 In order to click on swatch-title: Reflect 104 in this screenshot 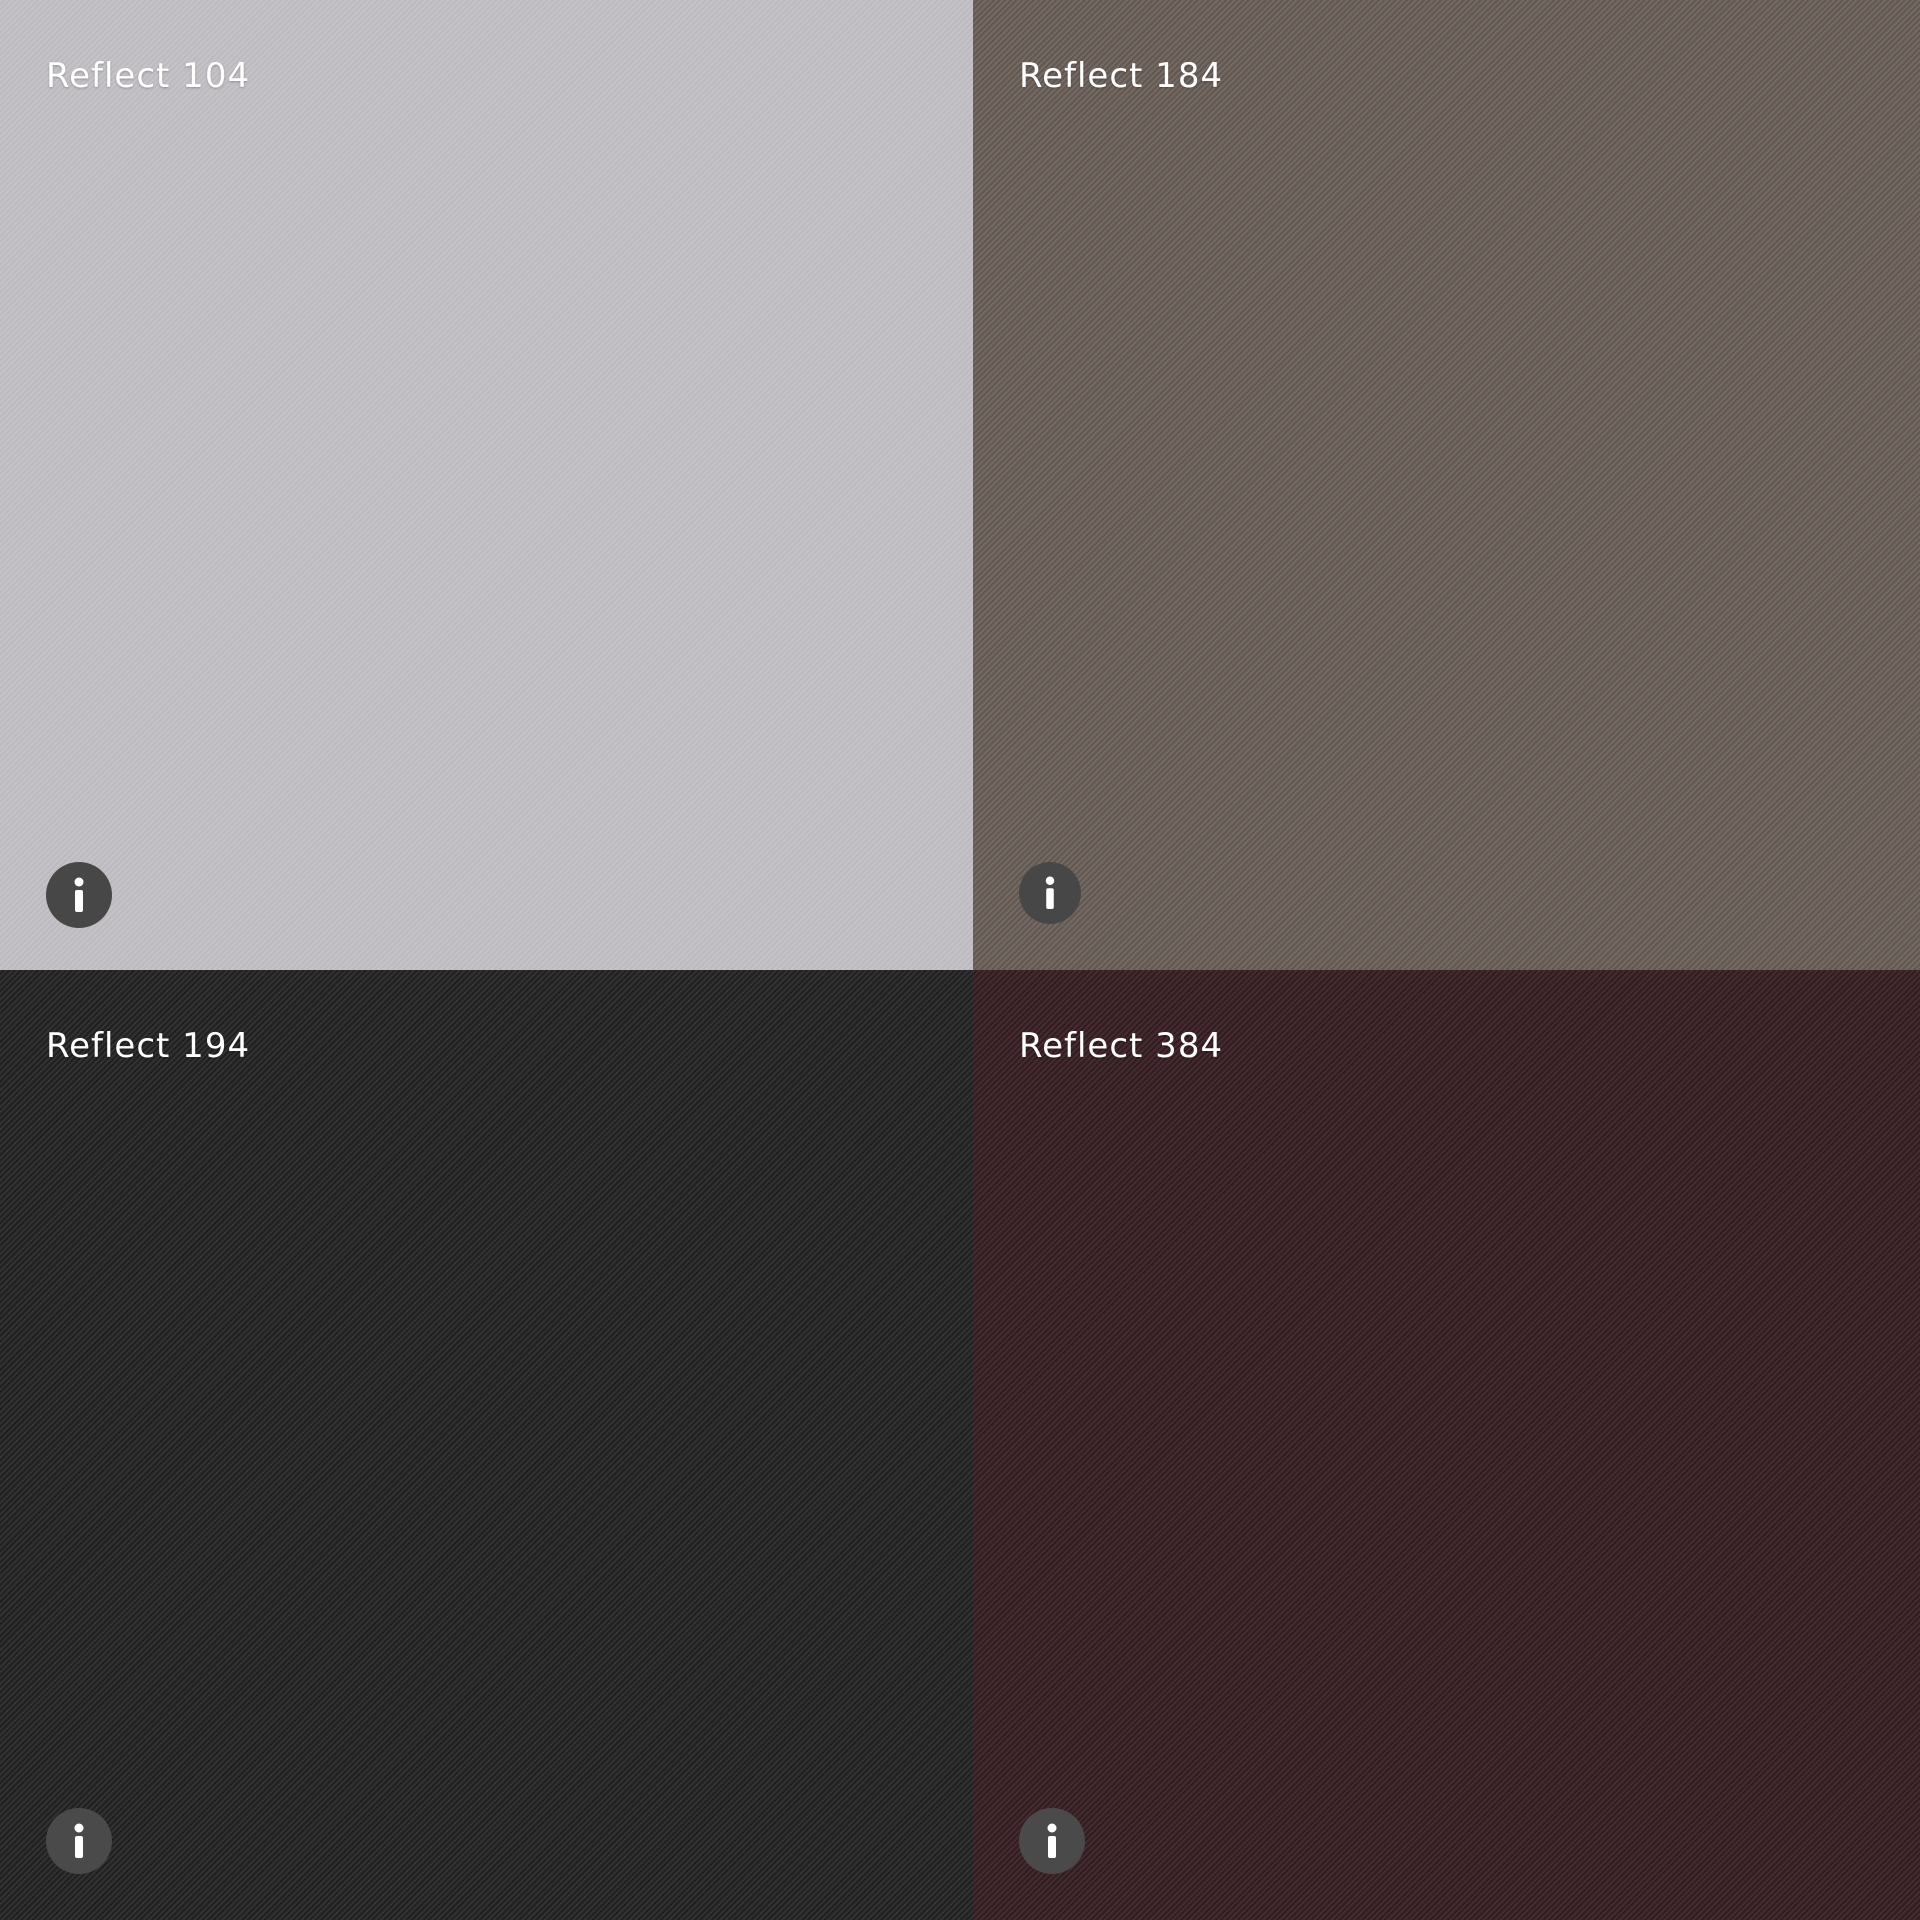, I will do `click(148, 76)`.